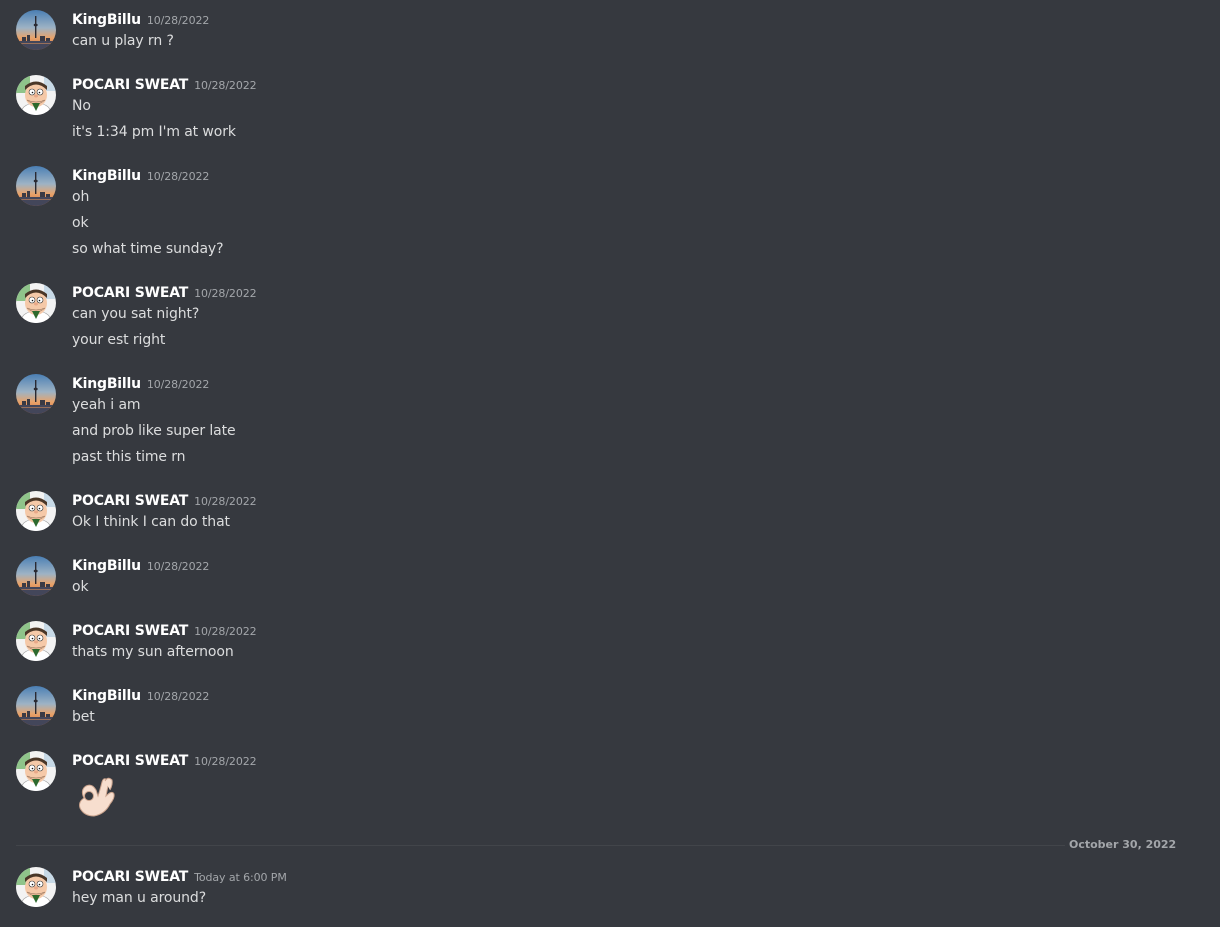 The width and height of the screenshot is (1220, 927). Describe the element at coordinates (139, 898) in the screenshot. I see `message-text: hey man u around?` at that location.